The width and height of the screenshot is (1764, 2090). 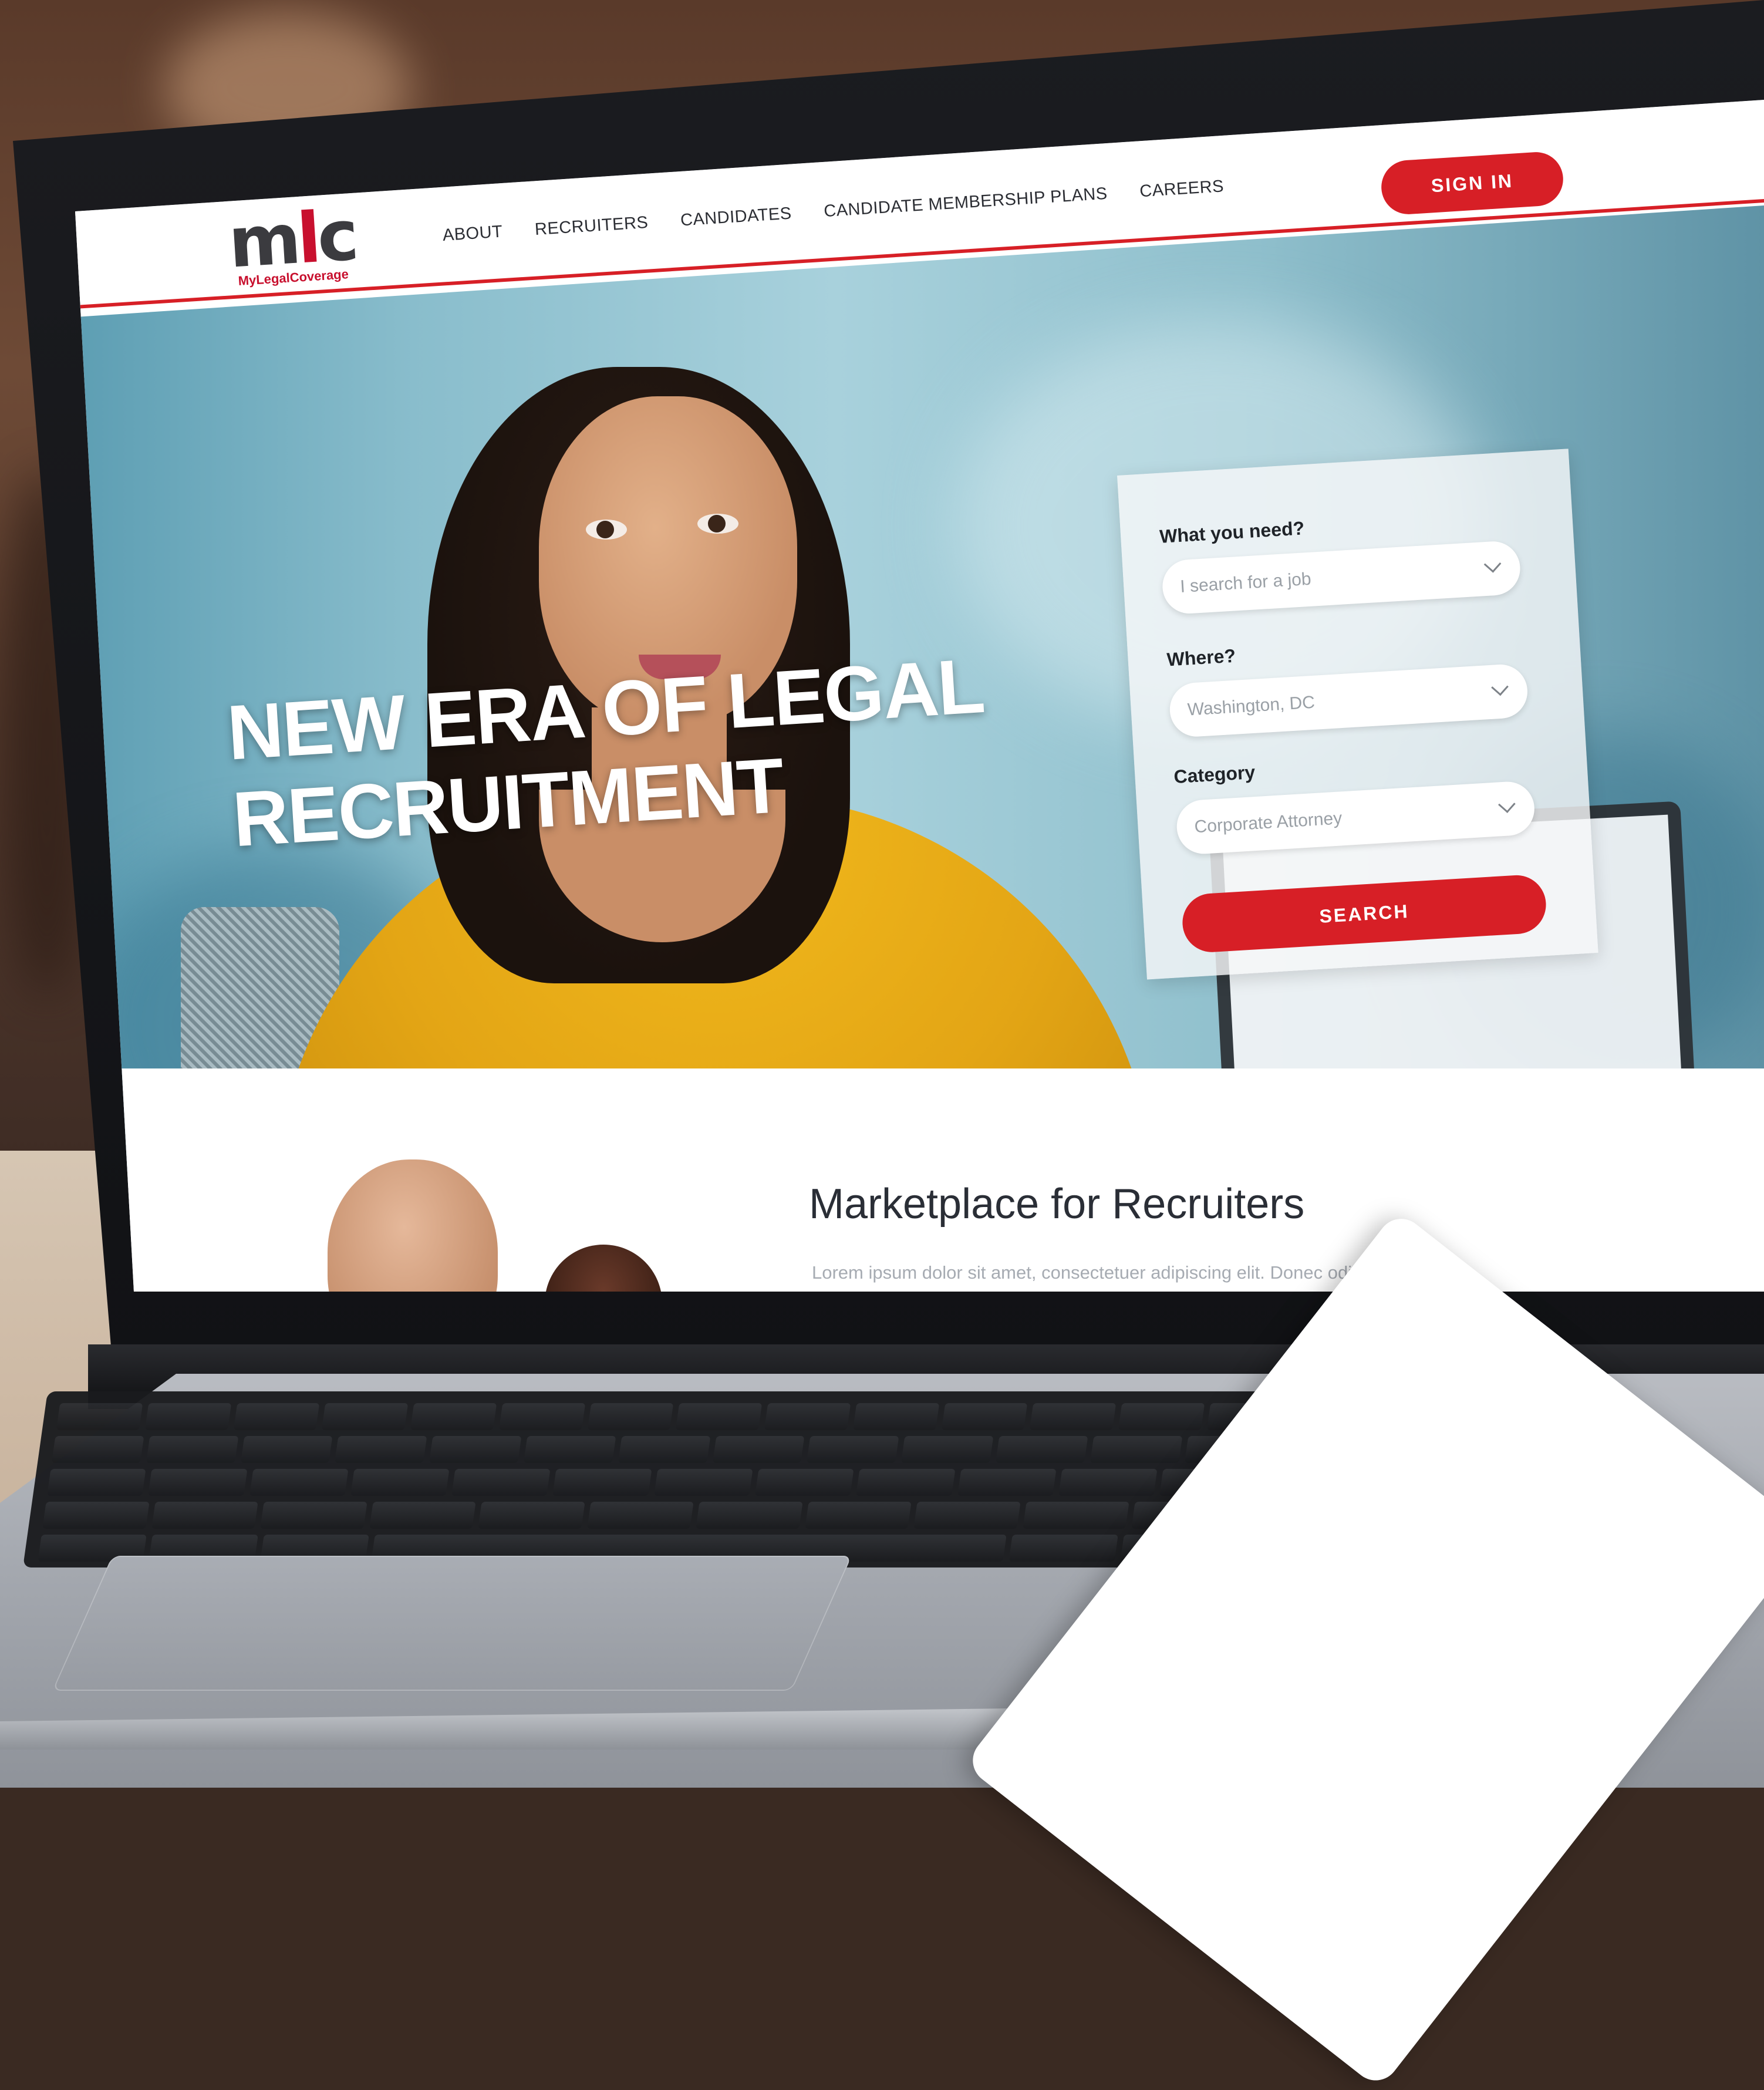 I want to click on need-label: What you need?, so click(x=1232, y=532).